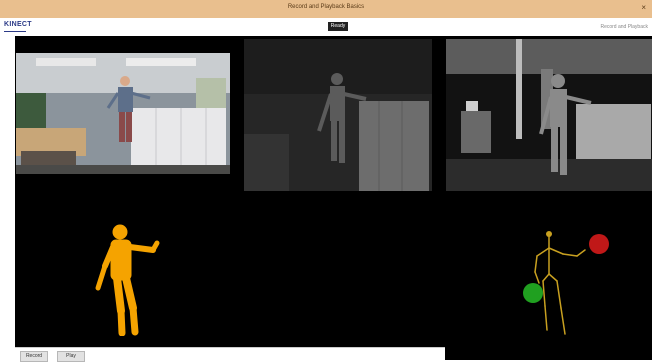 This screenshot has width=652, height=362. What do you see at coordinates (566, 283) in the screenshot?
I see `skeleton-figure` at bounding box center [566, 283].